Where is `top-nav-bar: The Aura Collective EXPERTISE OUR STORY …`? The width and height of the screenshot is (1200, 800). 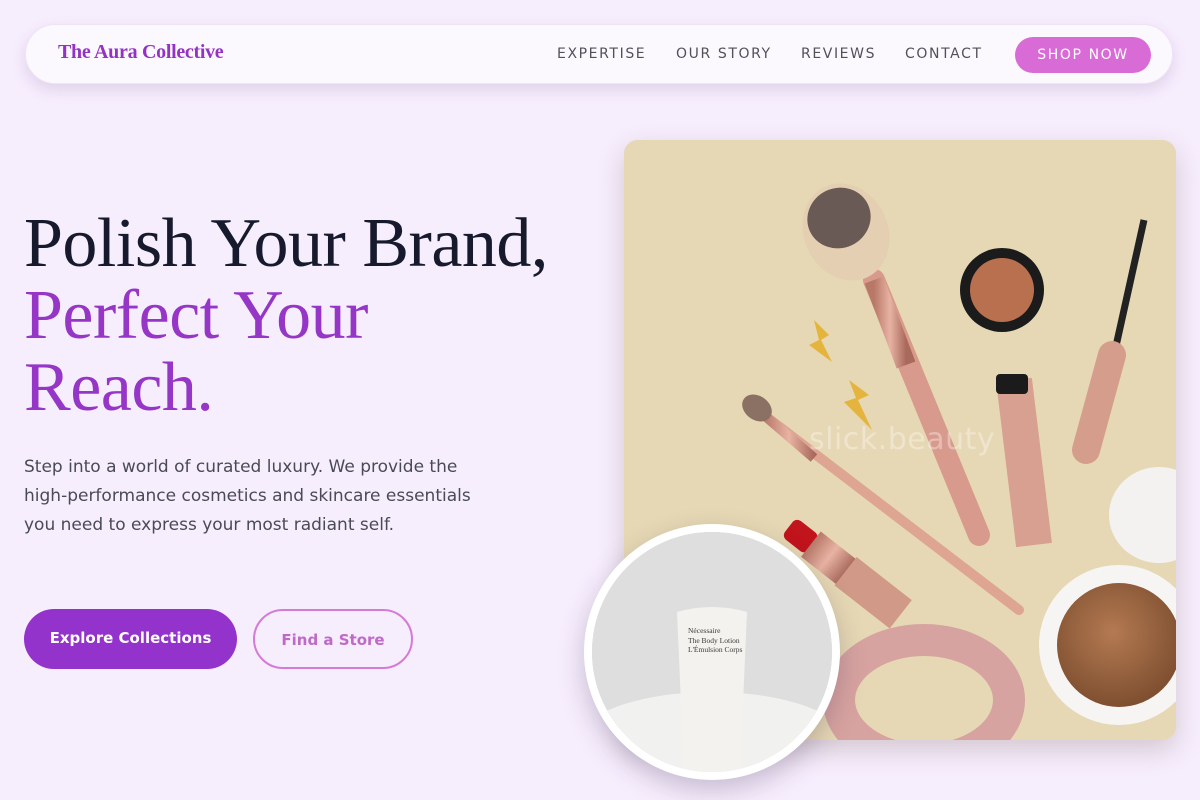 top-nav-bar: The Aura Collective EXPERTISE OUR STORY … is located at coordinates (599, 54).